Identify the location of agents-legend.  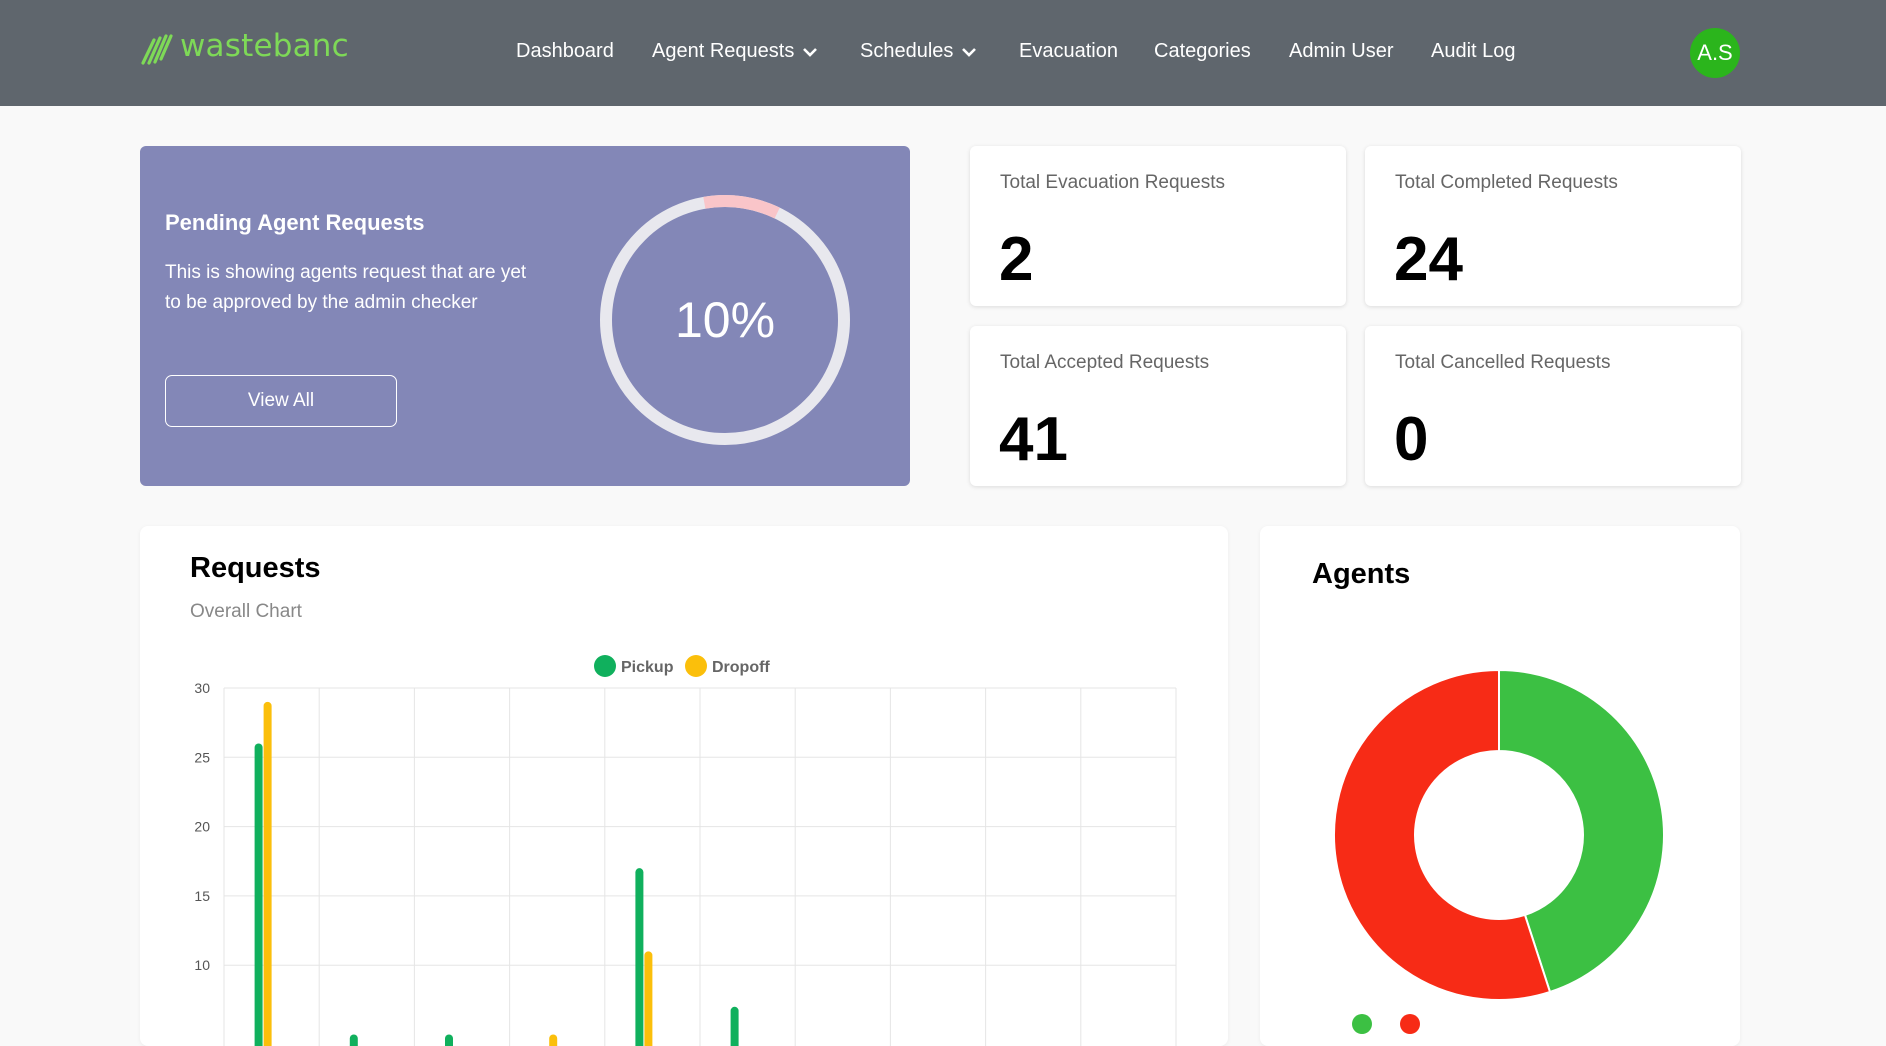
(1389, 1024).